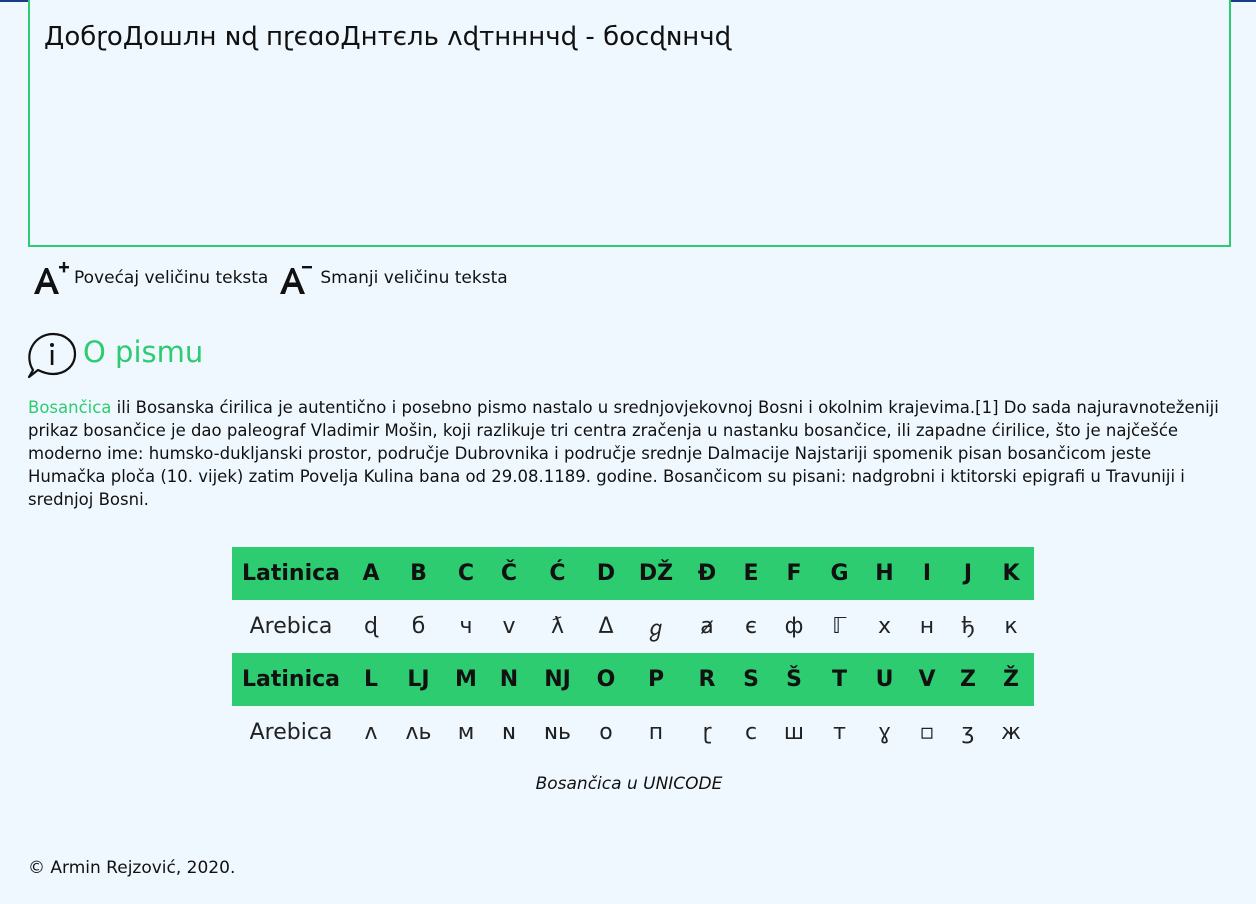 The height and width of the screenshot is (904, 1256). Describe the element at coordinates (656, 732) in the screenshot. I see `arebica-letter-cell: п` at that location.